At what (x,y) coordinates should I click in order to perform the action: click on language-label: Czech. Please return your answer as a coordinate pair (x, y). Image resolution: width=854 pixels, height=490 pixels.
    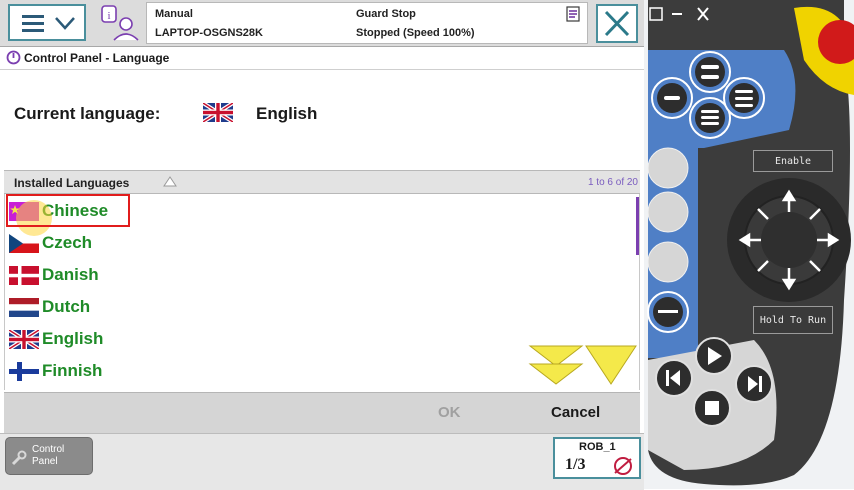
    Looking at the image, I should click on (67, 242).